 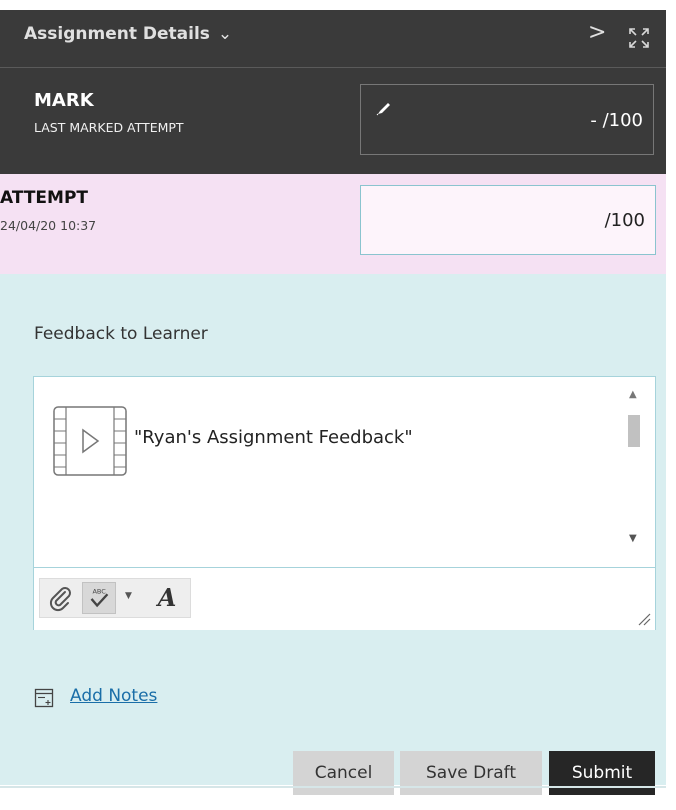 I want to click on feedback-label: Feedback to Learner, so click(x=121, y=334).